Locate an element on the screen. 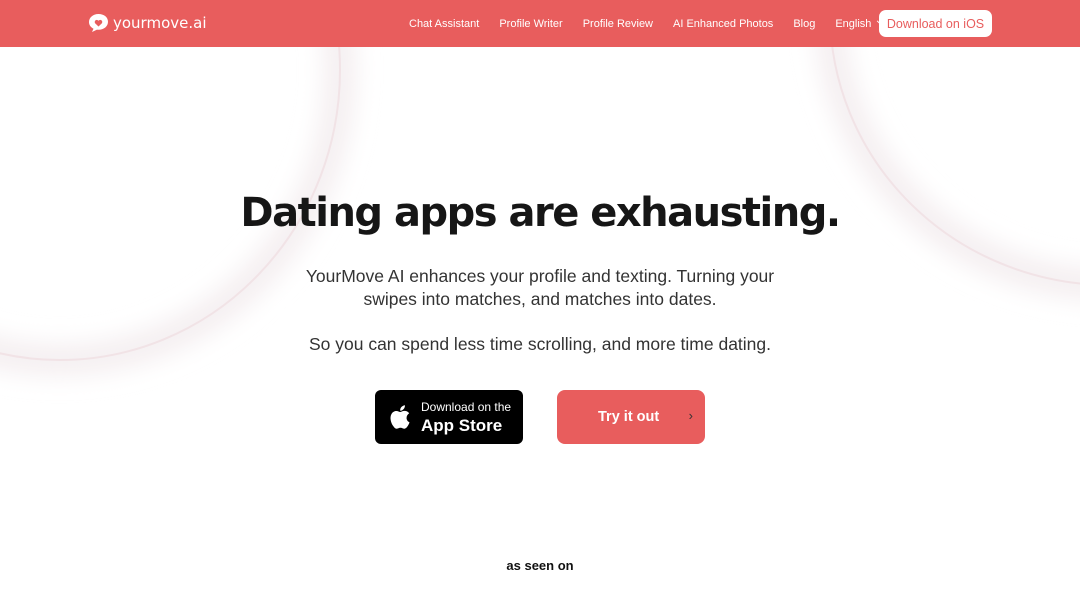 The image size is (1080, 608). nav-blog: Blog is located at coordinates (804, 24).